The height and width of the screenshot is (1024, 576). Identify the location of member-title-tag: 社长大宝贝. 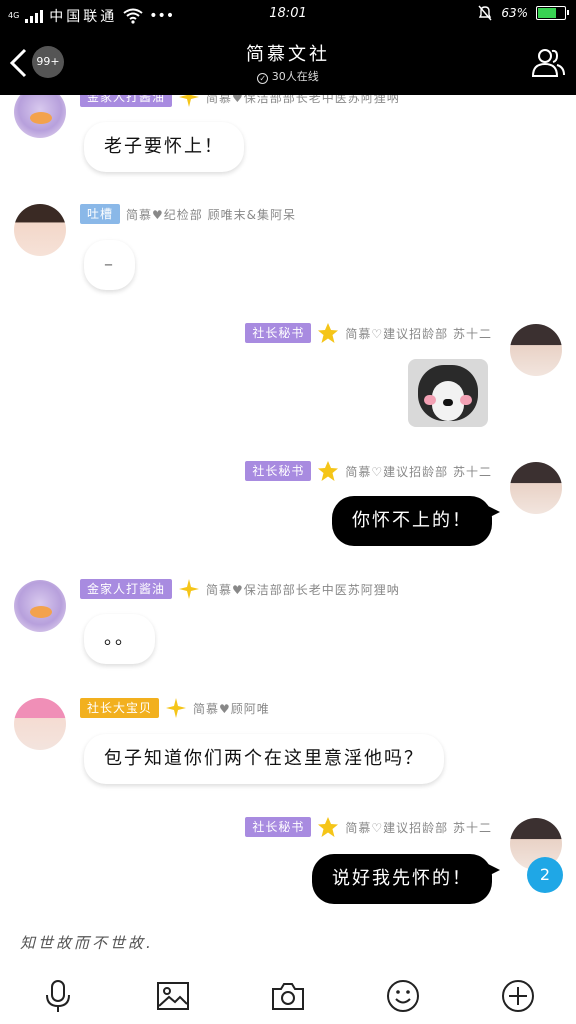
(120, 708).